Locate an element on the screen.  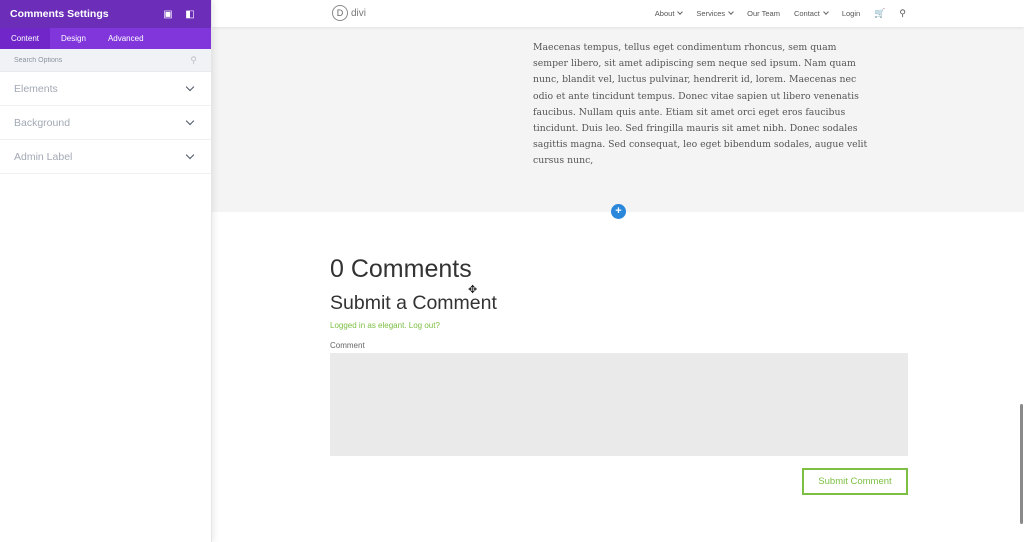
logged-in-link: Logged in as elegant. is located at coordinates (368, 325).